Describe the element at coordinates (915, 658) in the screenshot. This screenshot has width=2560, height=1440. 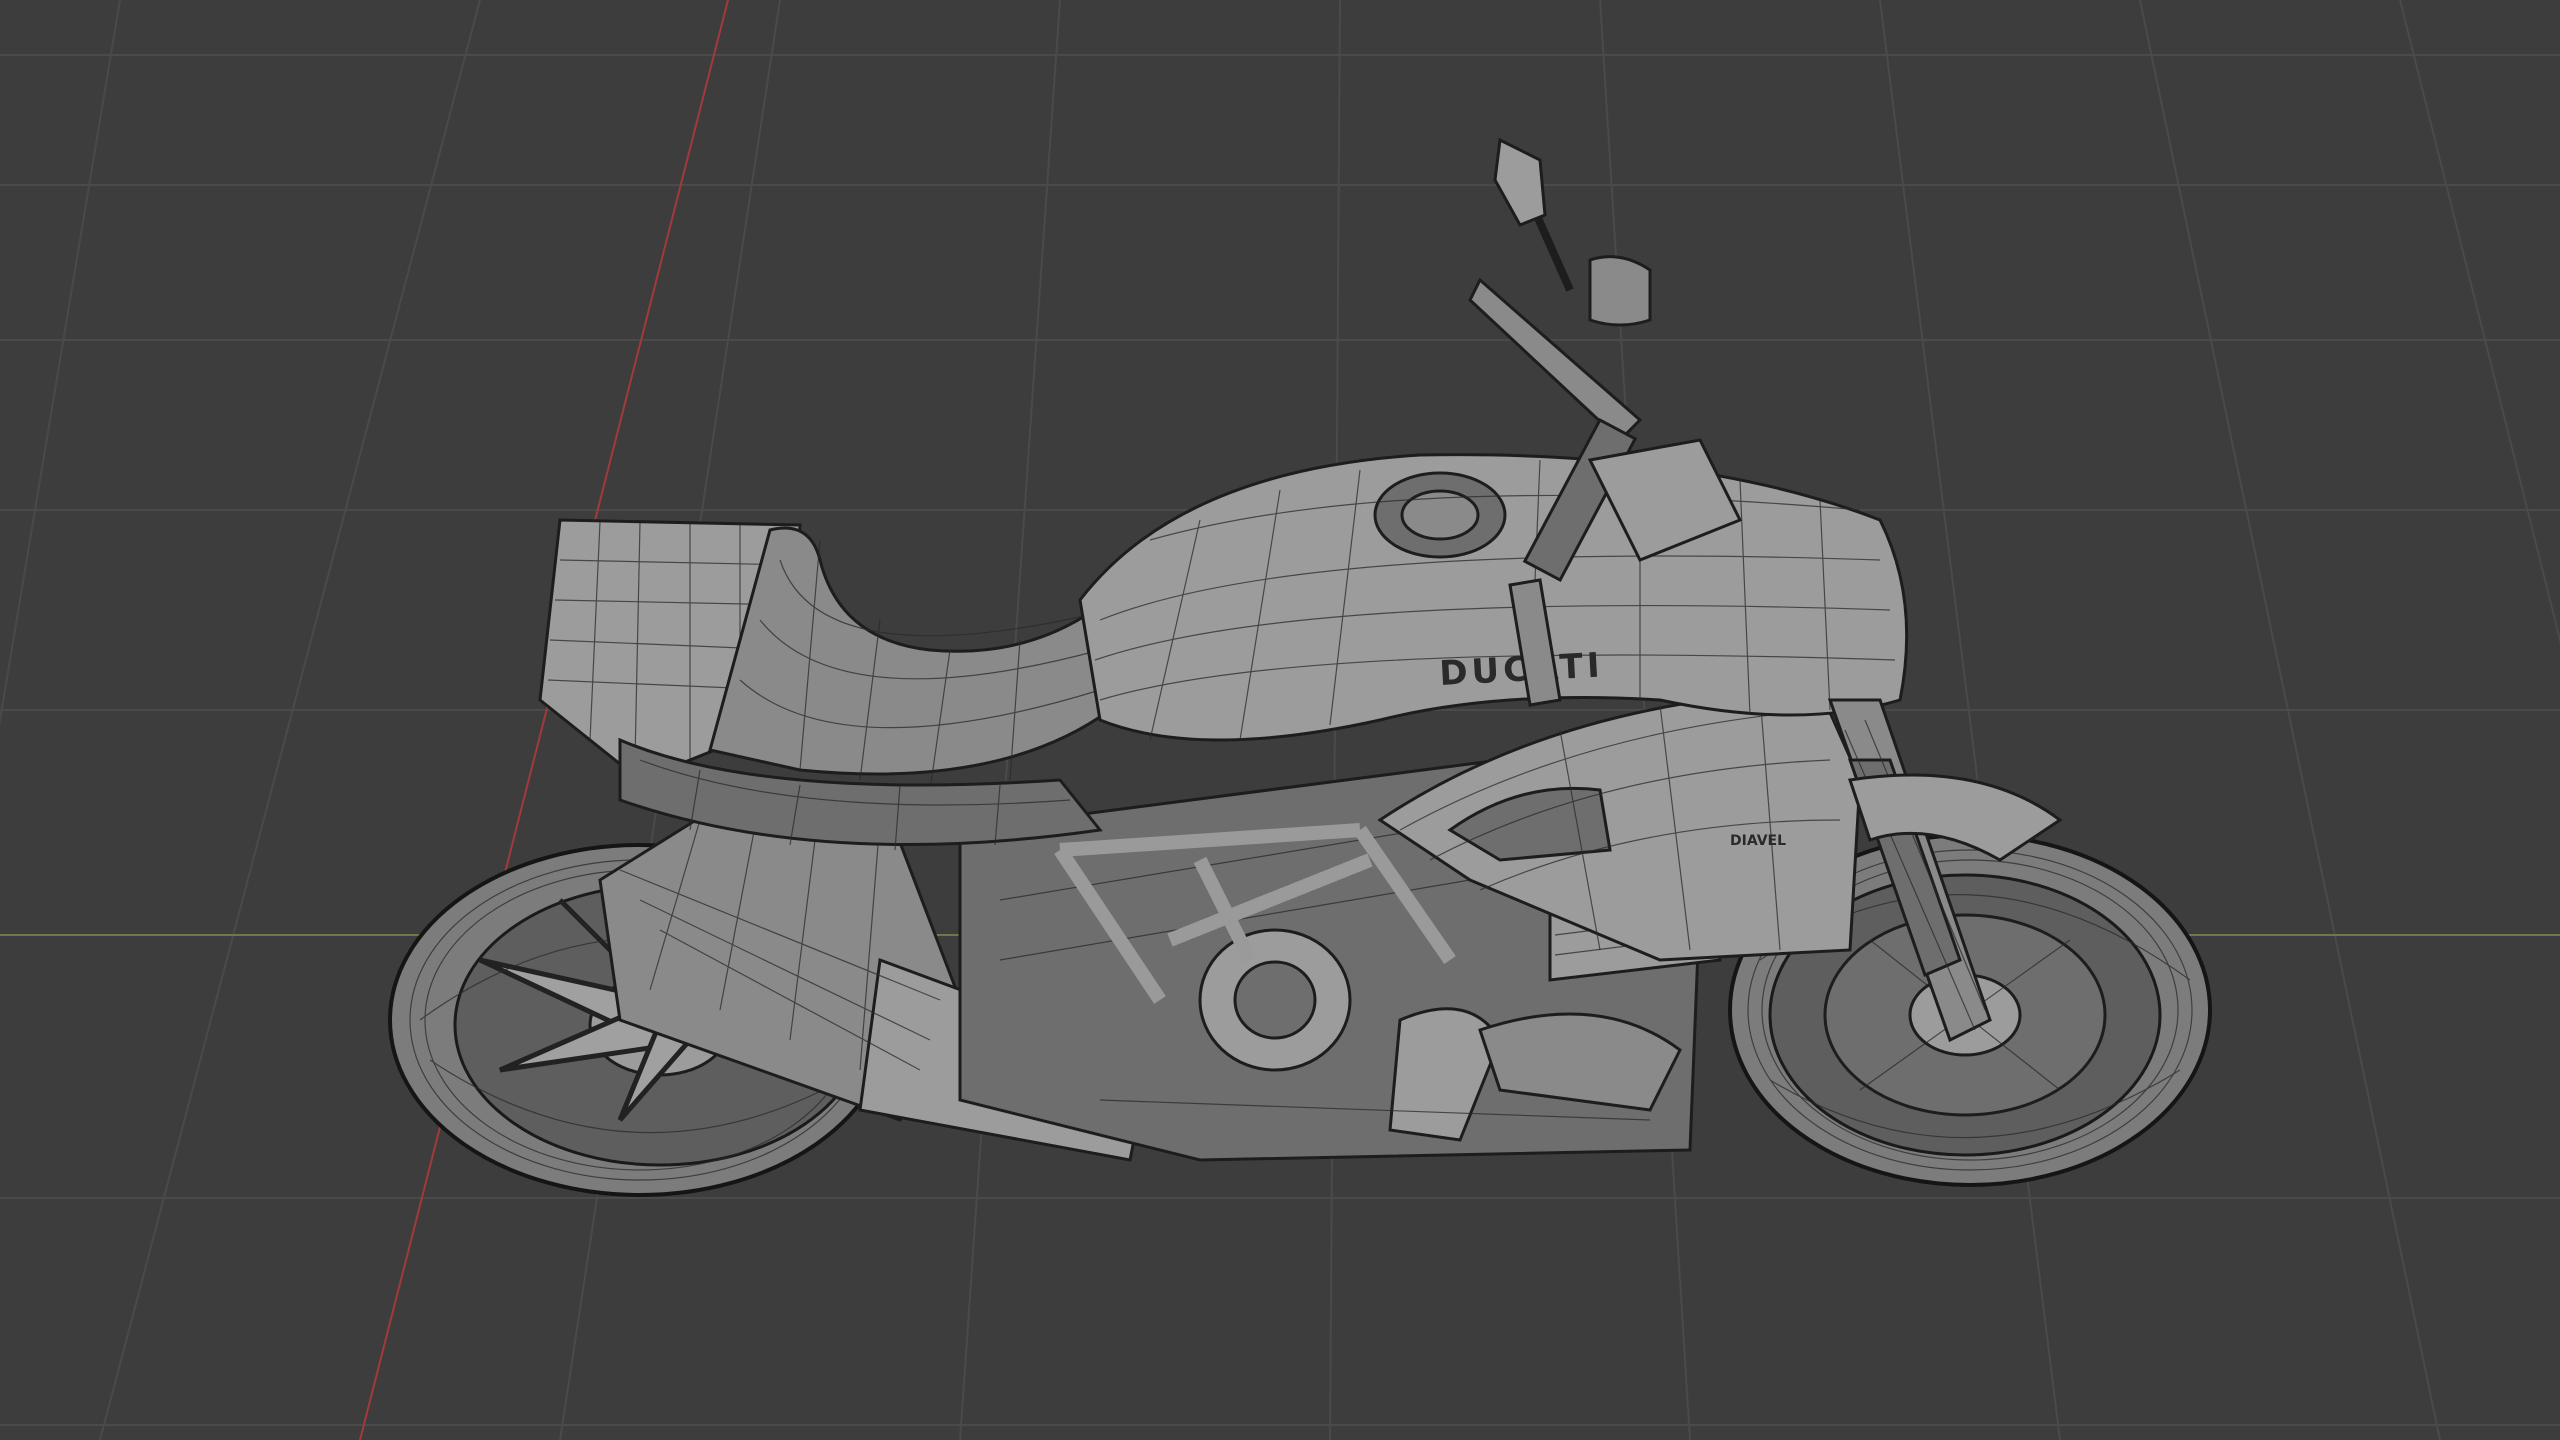
I see `seat` at that location.